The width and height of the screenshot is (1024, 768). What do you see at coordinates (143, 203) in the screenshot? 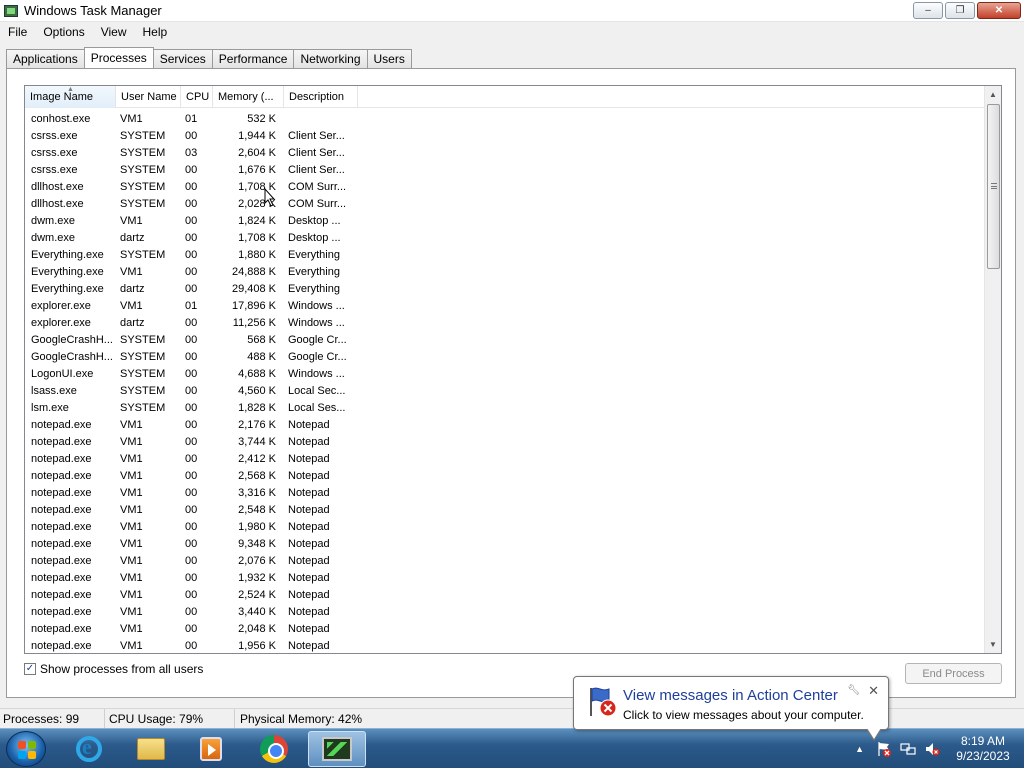
I see `cell-user-name: SYSTEM` at bounding box center [143, 203].